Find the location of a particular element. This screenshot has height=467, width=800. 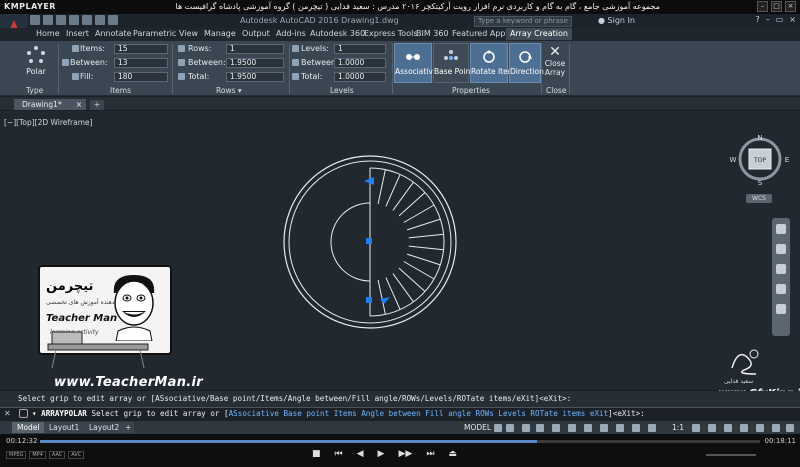

rows-count-input: 1 is located at coordinates (255, 49).